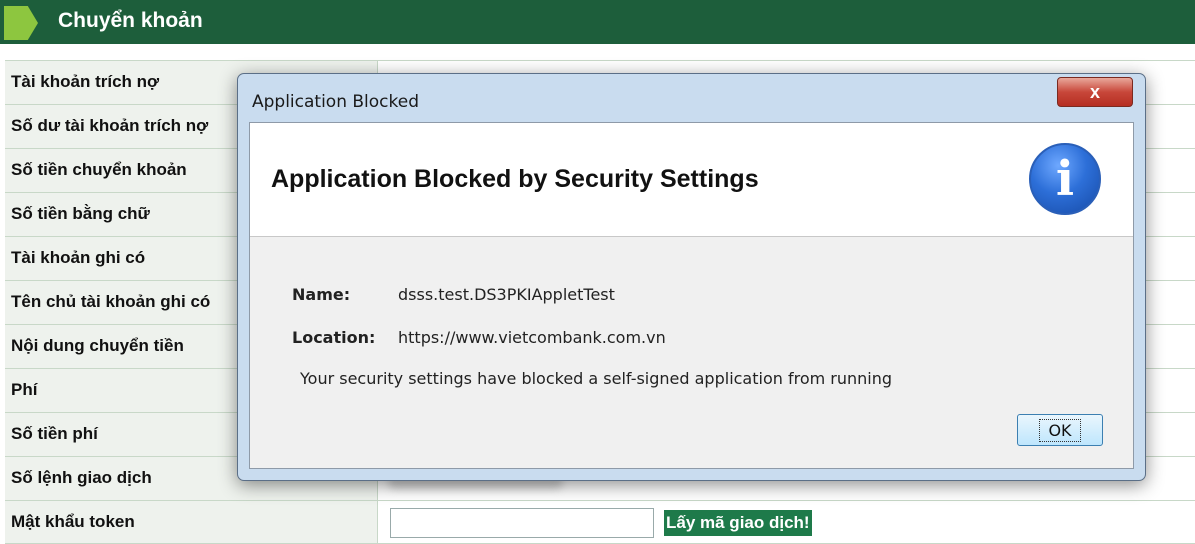 This screenshot has height=544, width=1195. Describe the element at coordinates (597, 22) in the screenshot. I see `page-header: Chuyển khoản` at that location.